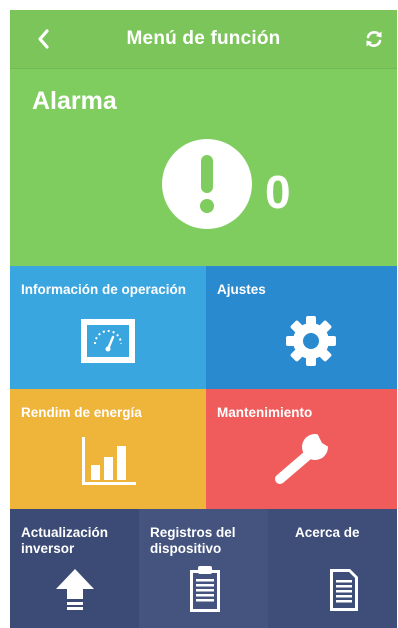  Describe the element at coordinates (74, 101) in the screenshot. I see `alarm-title: Alarma` at that location.